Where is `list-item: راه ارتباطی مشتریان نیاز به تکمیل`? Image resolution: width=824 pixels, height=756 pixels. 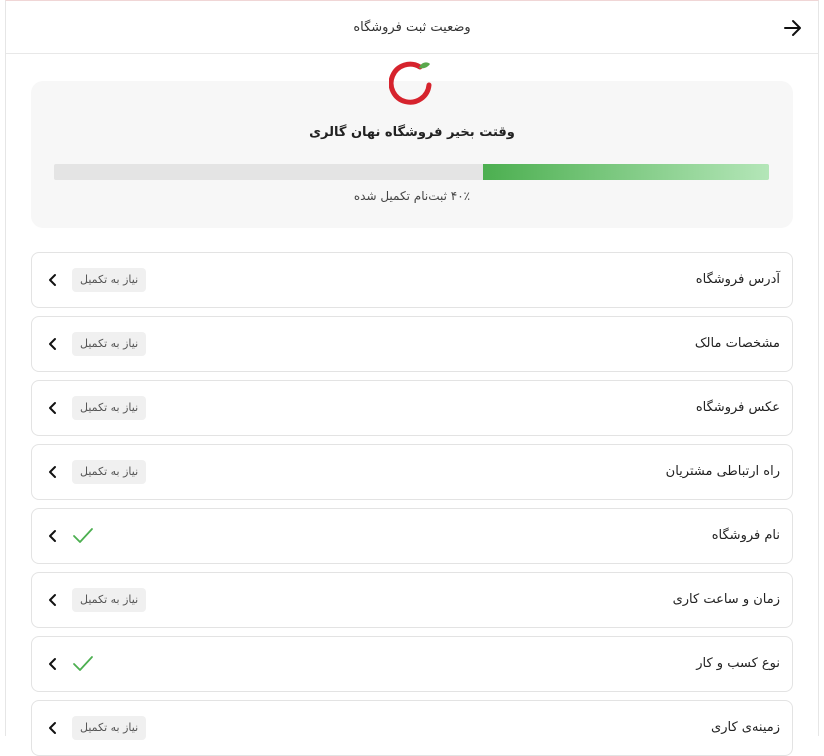 list-item: راه ارتباطی مشتریان نیاز به تکمیل is located at coordinates (412, 472).